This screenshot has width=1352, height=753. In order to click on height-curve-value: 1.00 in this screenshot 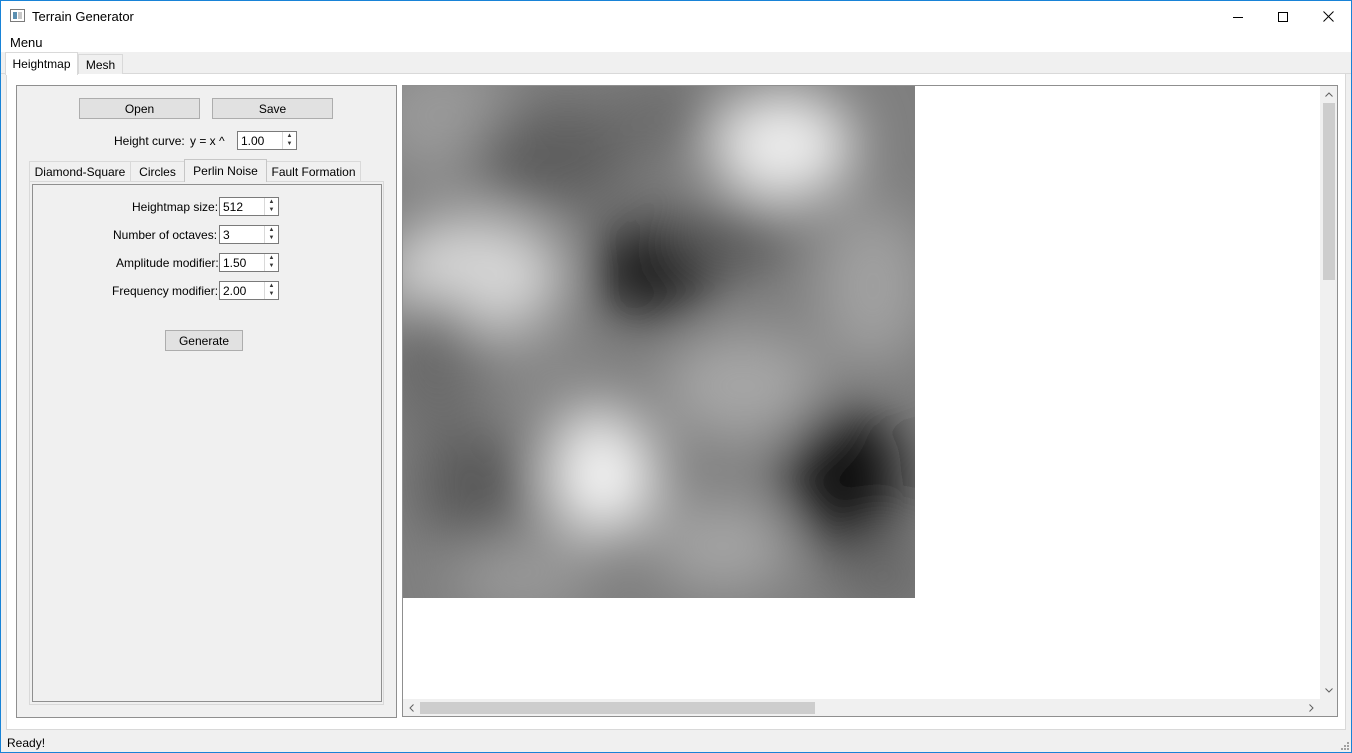, I will do `click(253, 141)`.